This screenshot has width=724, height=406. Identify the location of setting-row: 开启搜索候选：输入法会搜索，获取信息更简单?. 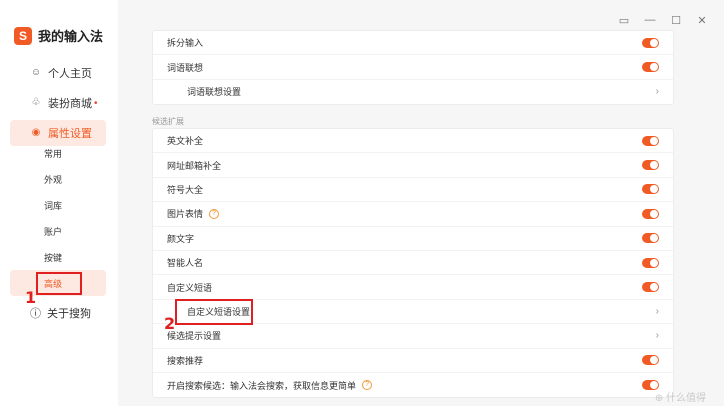
(413, 385).